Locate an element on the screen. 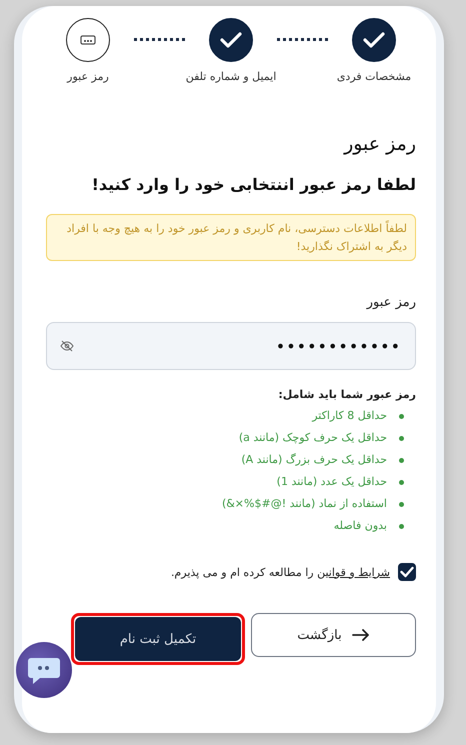 The image size is (466, 745). field-label: رمز عبور is located at coordinates (390, 302).